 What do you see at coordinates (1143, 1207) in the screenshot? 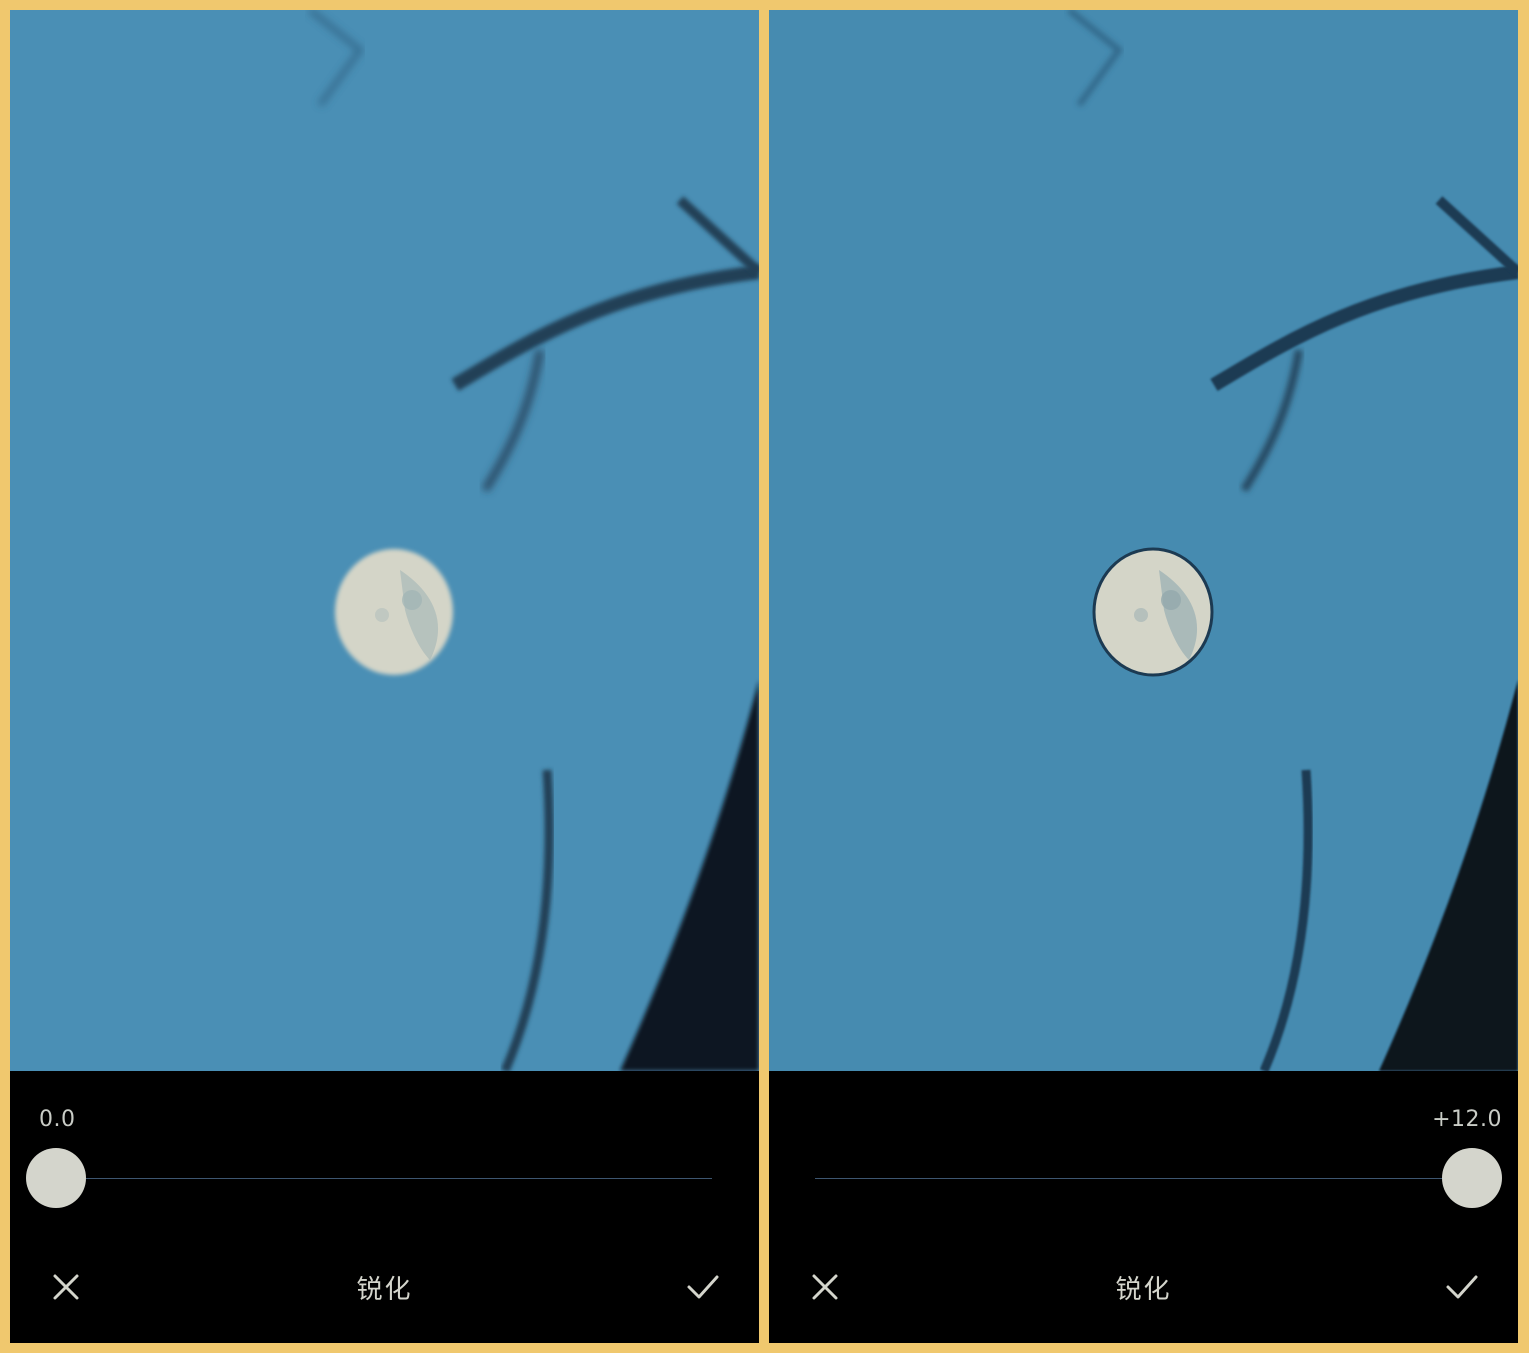
I see `adjustment-controls: +12.0 锐化` at bounding box center [1143, 1207].